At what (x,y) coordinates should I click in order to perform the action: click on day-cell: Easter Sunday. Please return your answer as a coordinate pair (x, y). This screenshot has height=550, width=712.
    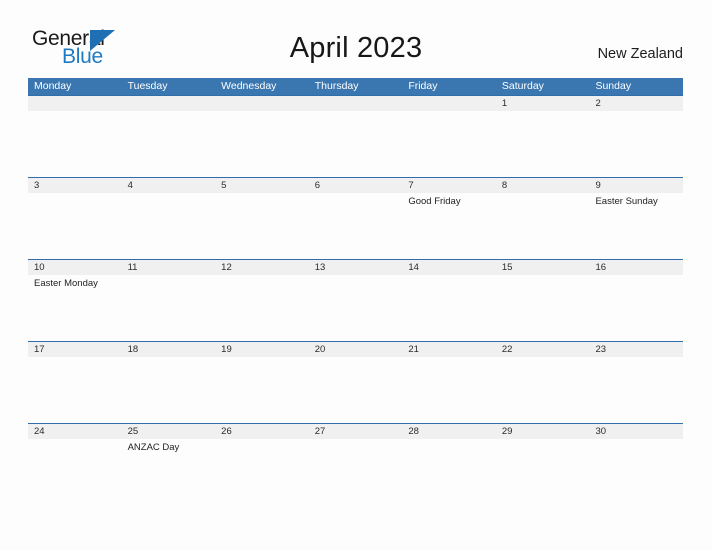
    Looking at the image, I should click on (636, 226).